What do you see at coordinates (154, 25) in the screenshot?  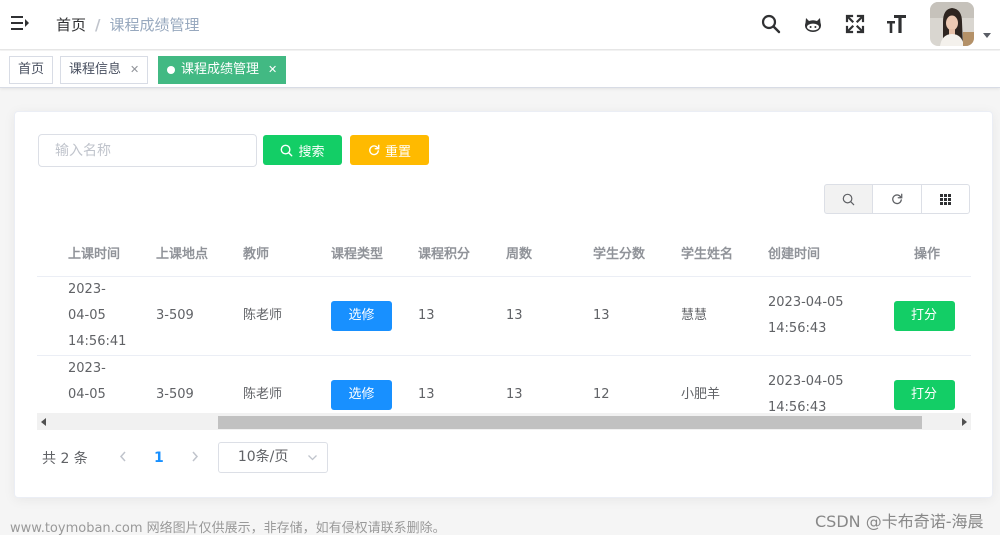 I see `breadcrumb-current: 课程成绩管理` at bounding box center [154, 25].